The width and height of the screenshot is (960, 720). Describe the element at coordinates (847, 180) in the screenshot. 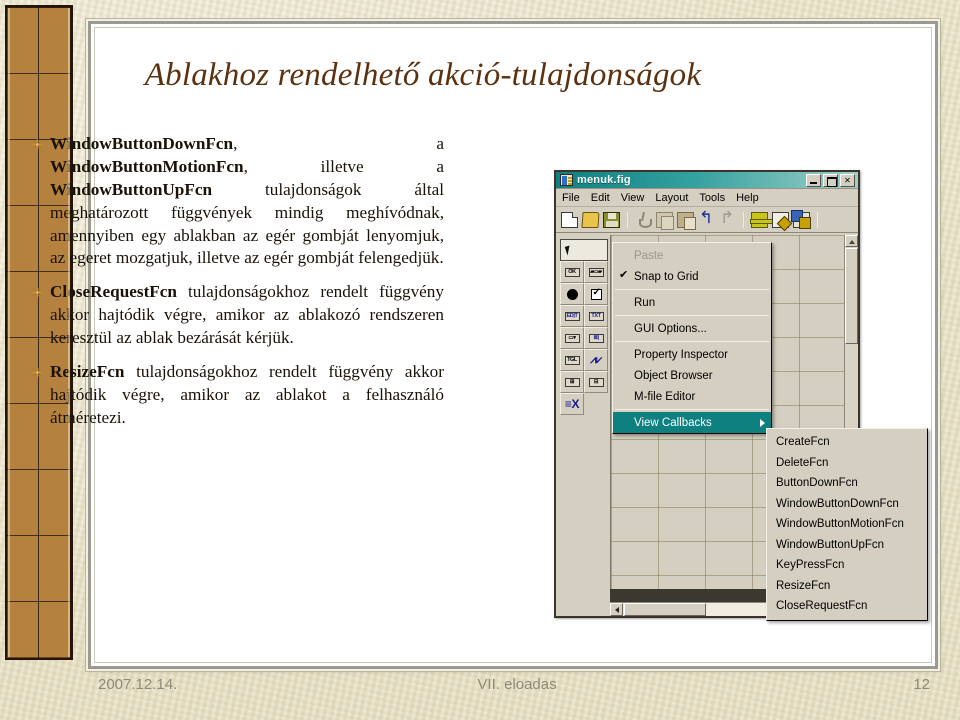

I see `close-button: ✕` at that location.